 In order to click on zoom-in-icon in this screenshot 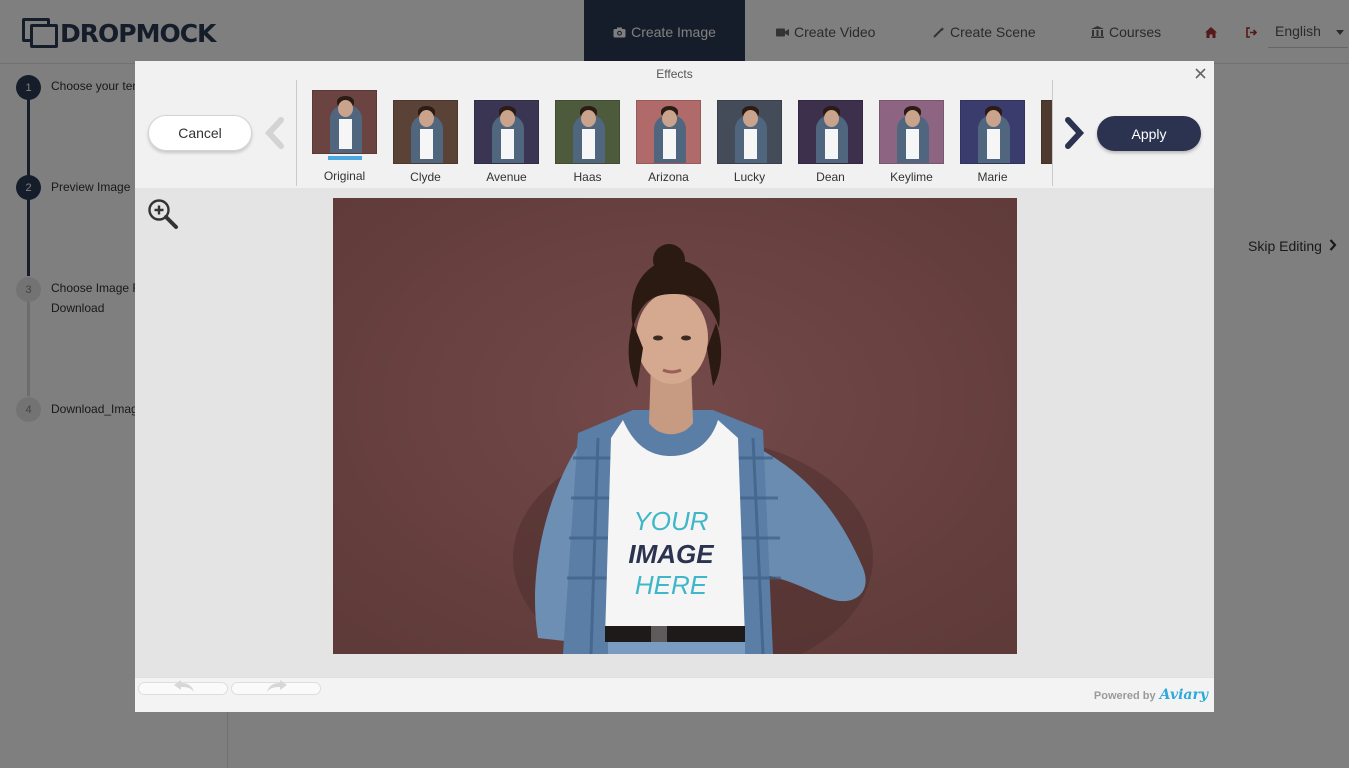, I will do `click(163, 214)`.